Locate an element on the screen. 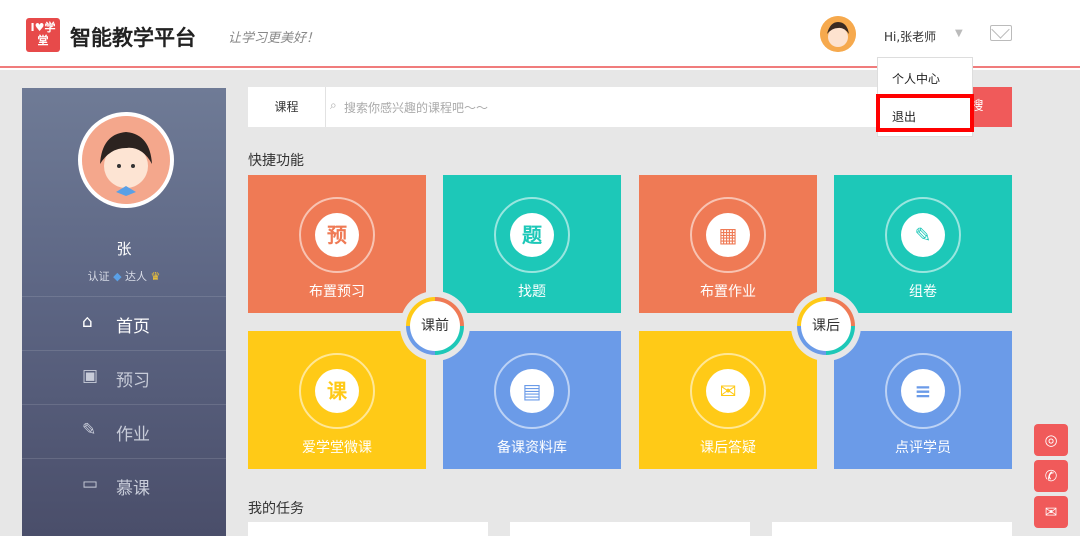 This screenshot has height=542, width=1080. phase-before-class: 课前 is located at coordinates (435, 326).